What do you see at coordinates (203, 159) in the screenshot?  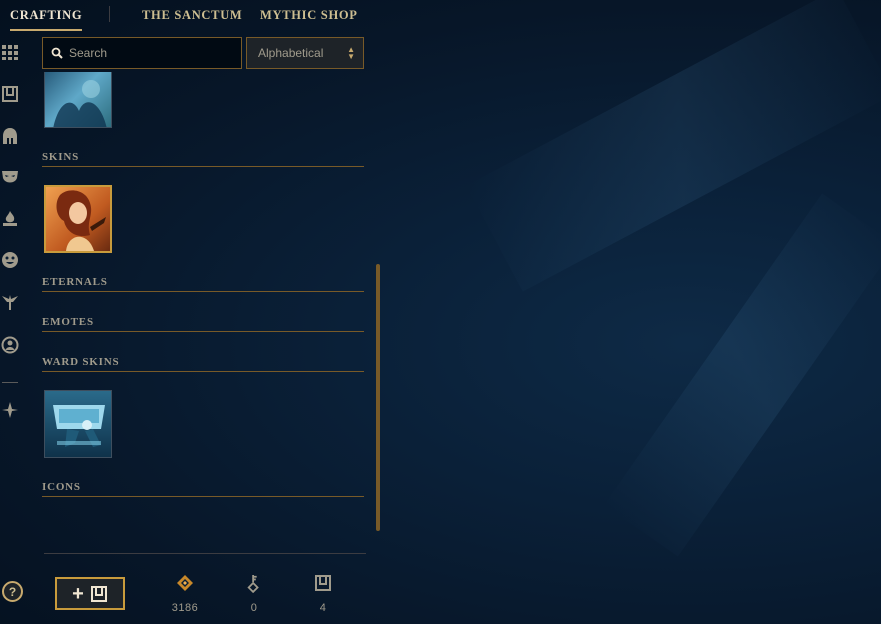 I see `section-header-skins: SKINS` at bounding box center [203, 159].